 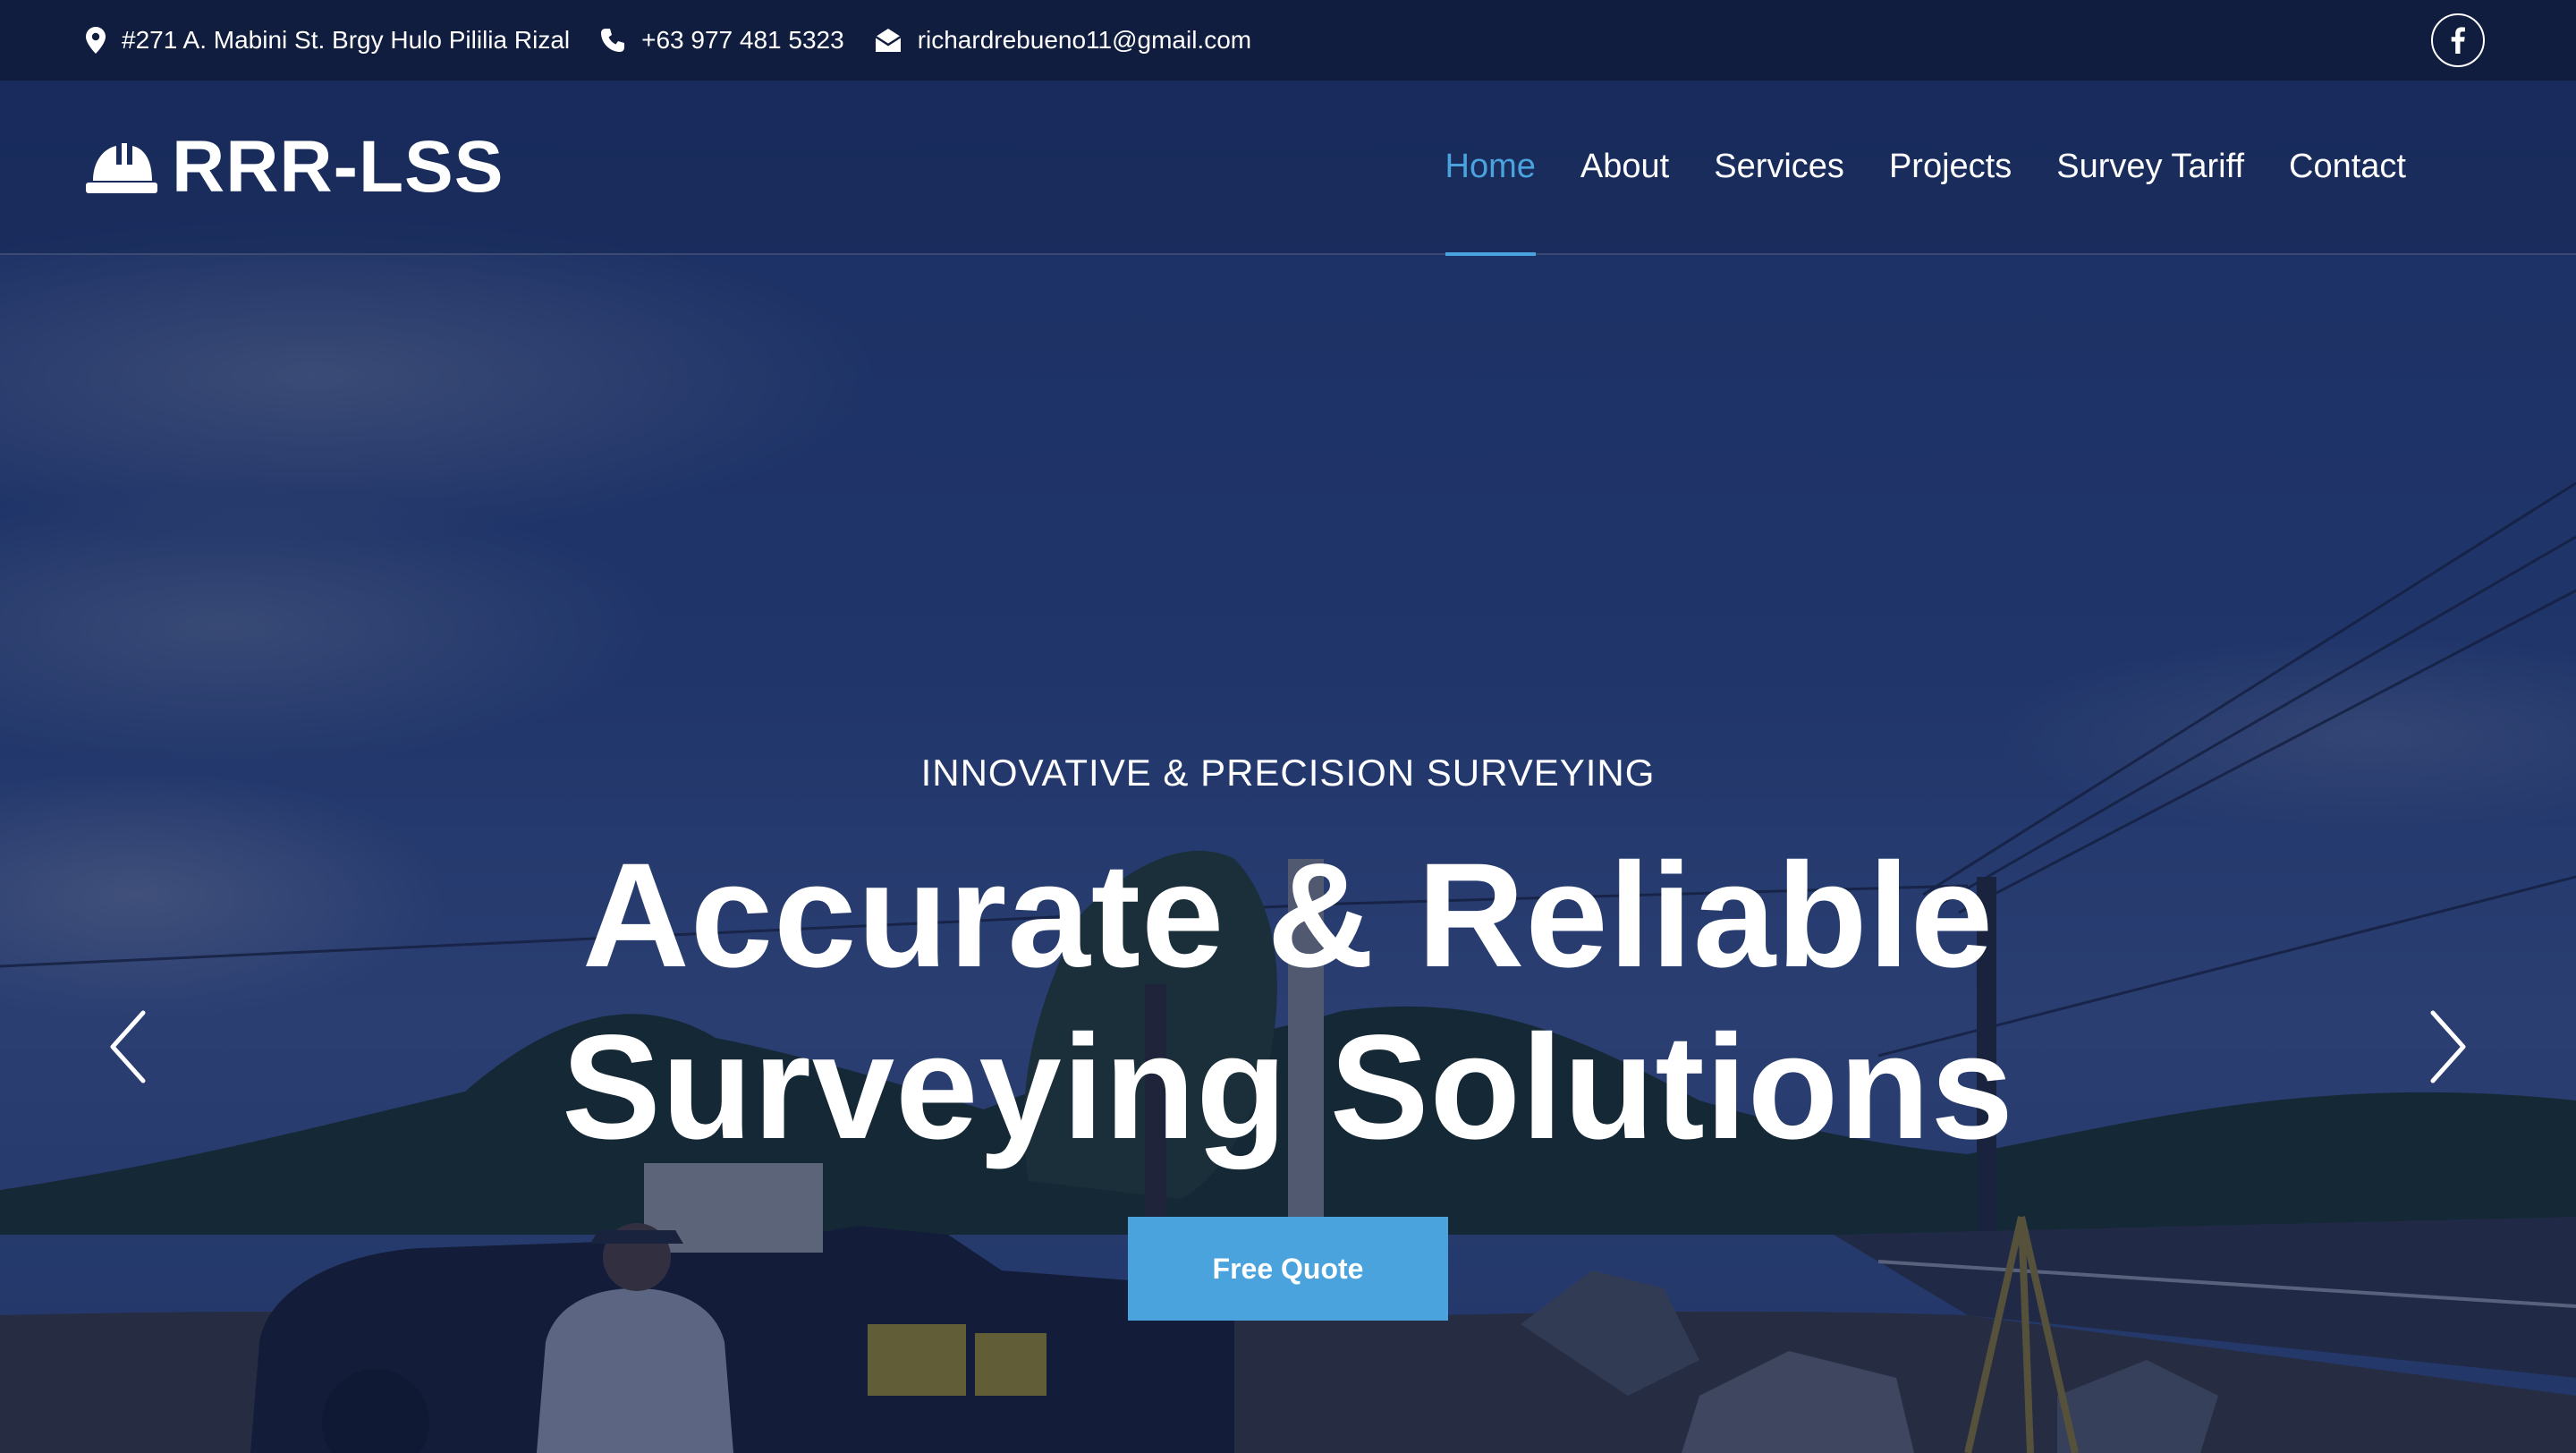 I want to click on nav-item-about: About, so click(x=1624, y=167).